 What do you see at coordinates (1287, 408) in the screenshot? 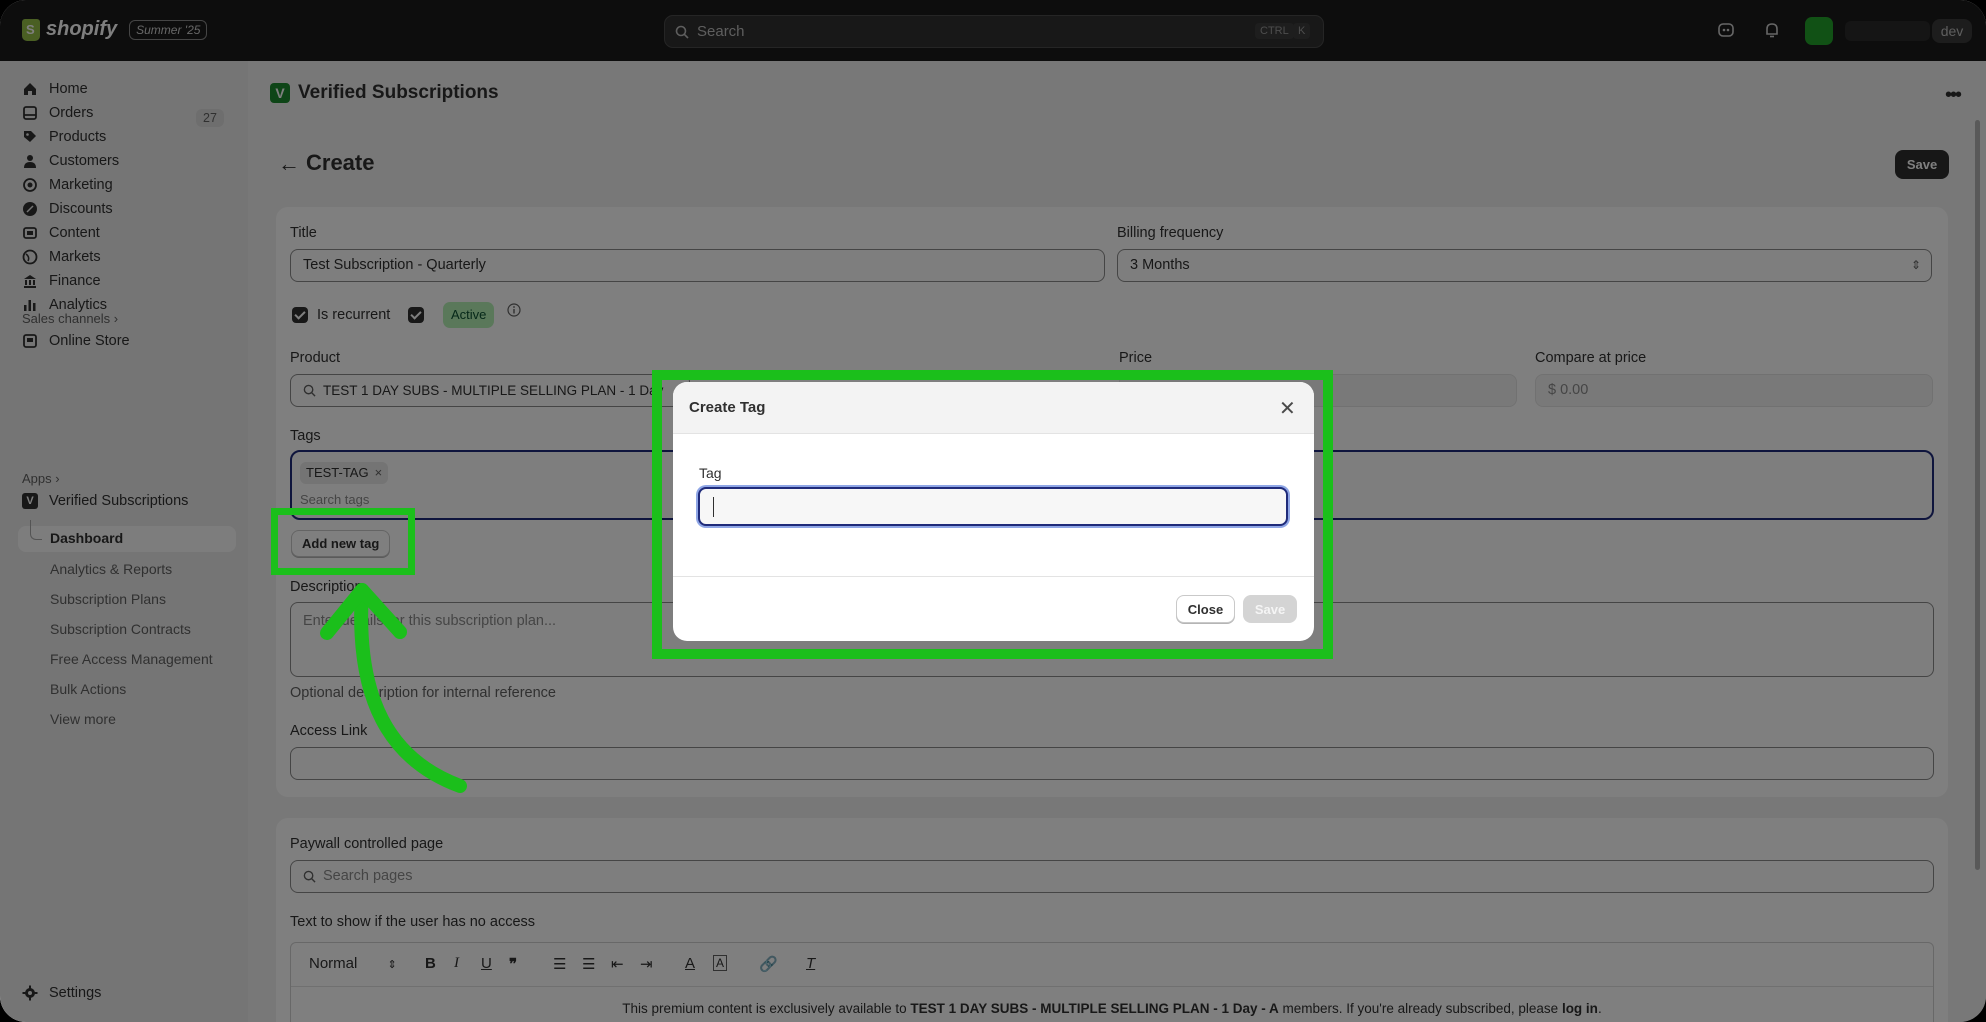
I see `close-icon: ✕` at bounding box center [1287, 408].